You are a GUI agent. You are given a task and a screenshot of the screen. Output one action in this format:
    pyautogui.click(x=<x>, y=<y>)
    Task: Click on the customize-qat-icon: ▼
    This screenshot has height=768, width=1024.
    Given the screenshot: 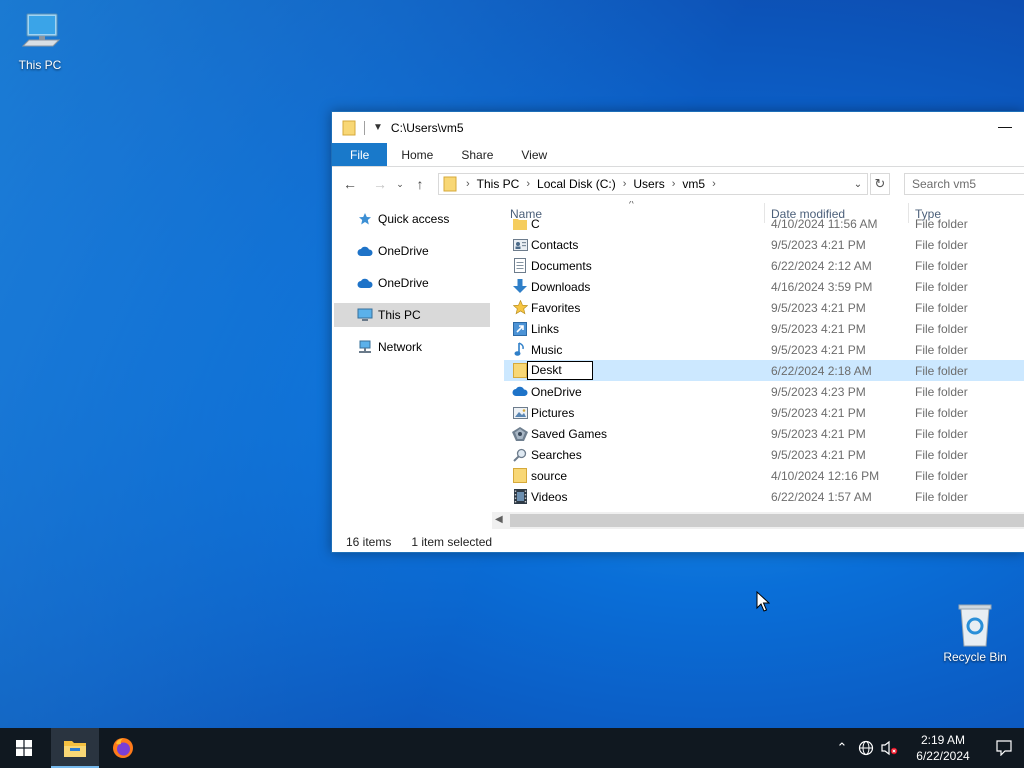 What is the action you would take?
    pyautogui.click(x=378, y=127)
    